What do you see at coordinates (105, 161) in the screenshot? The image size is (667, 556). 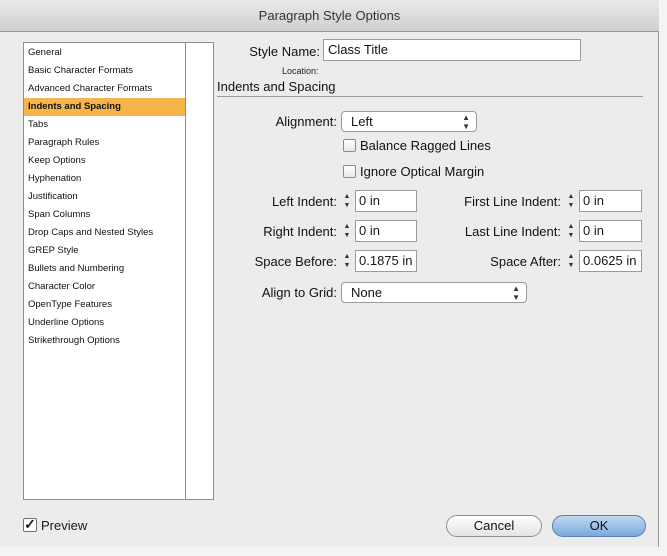 I see `sidebar-item-keep-options: Keep Options` at bounding box center [105, 161].